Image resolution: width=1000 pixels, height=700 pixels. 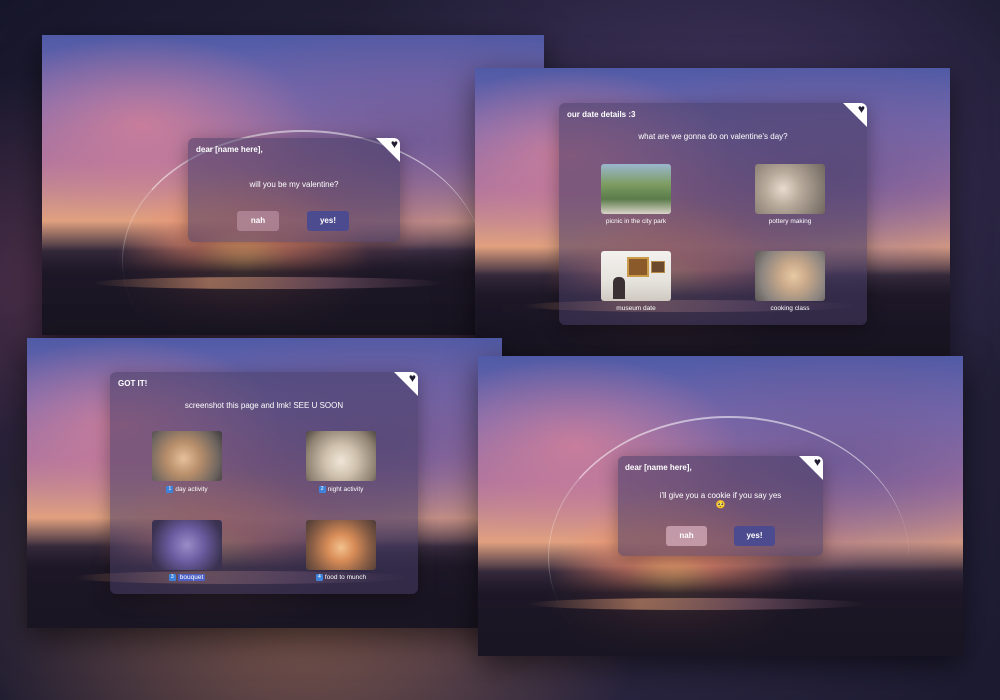 What do you see at coordinates (187, 578) in the screenshot?
I see `pick-label: 3 bouquet` at bounding box center [187, 578].